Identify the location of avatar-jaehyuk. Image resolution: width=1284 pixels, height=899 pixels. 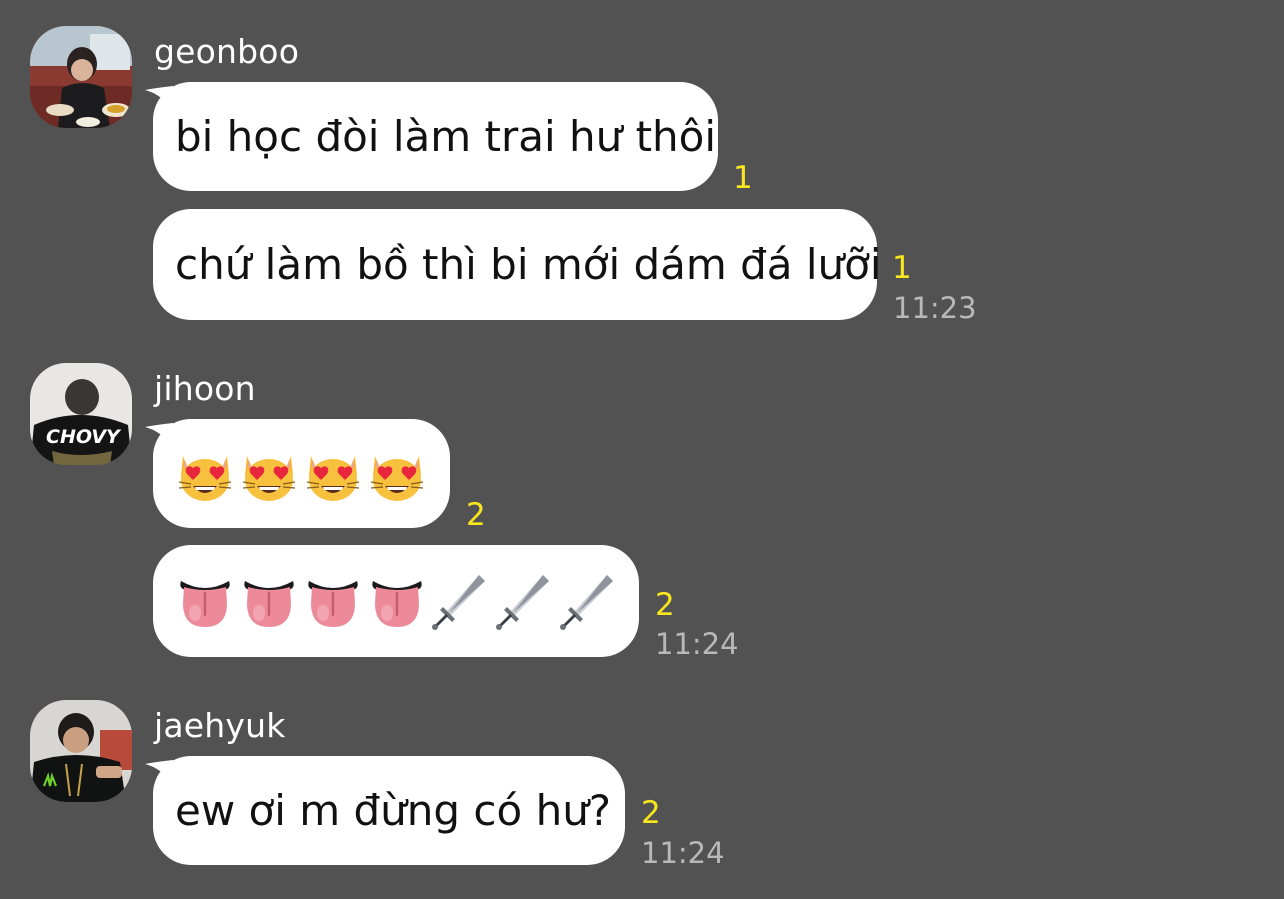
(81, 751).